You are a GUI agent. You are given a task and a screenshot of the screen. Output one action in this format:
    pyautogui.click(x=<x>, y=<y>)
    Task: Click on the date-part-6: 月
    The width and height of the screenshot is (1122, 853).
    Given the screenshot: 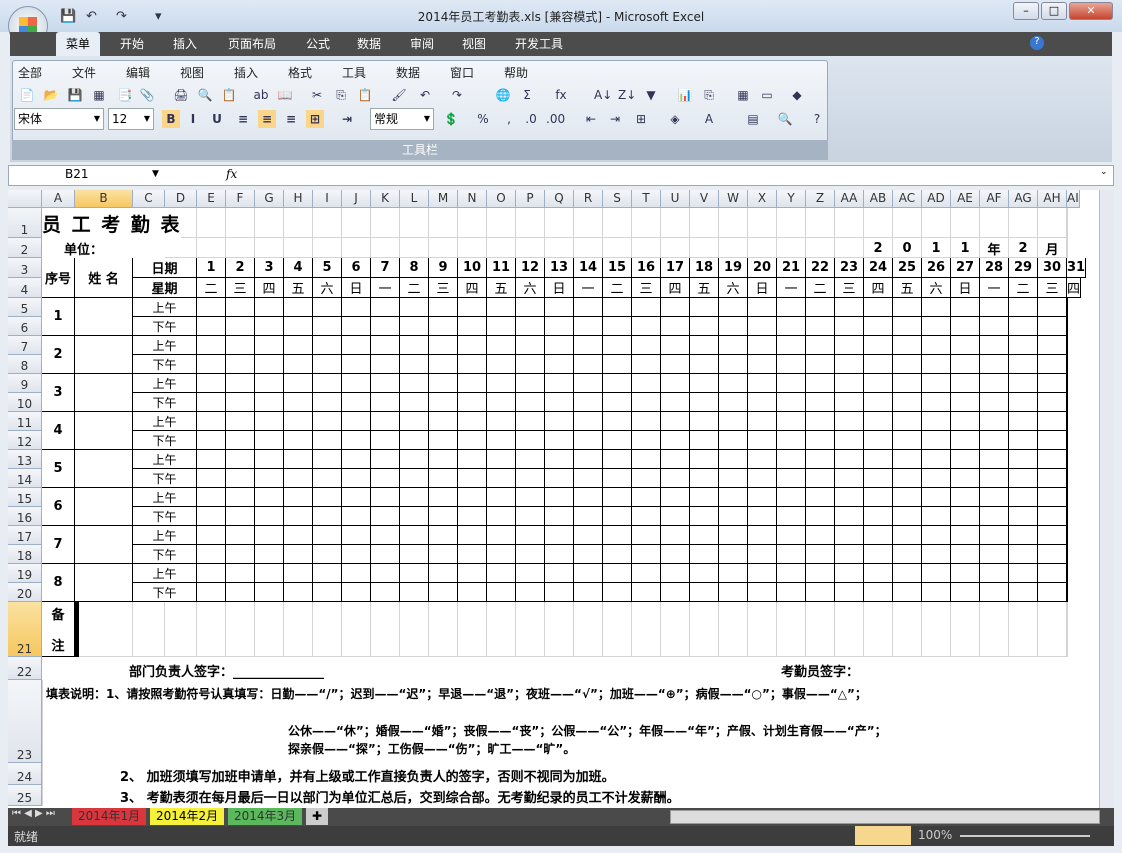 What is the action you would take?
    pyautogui.click(x=1052, y=248)
    